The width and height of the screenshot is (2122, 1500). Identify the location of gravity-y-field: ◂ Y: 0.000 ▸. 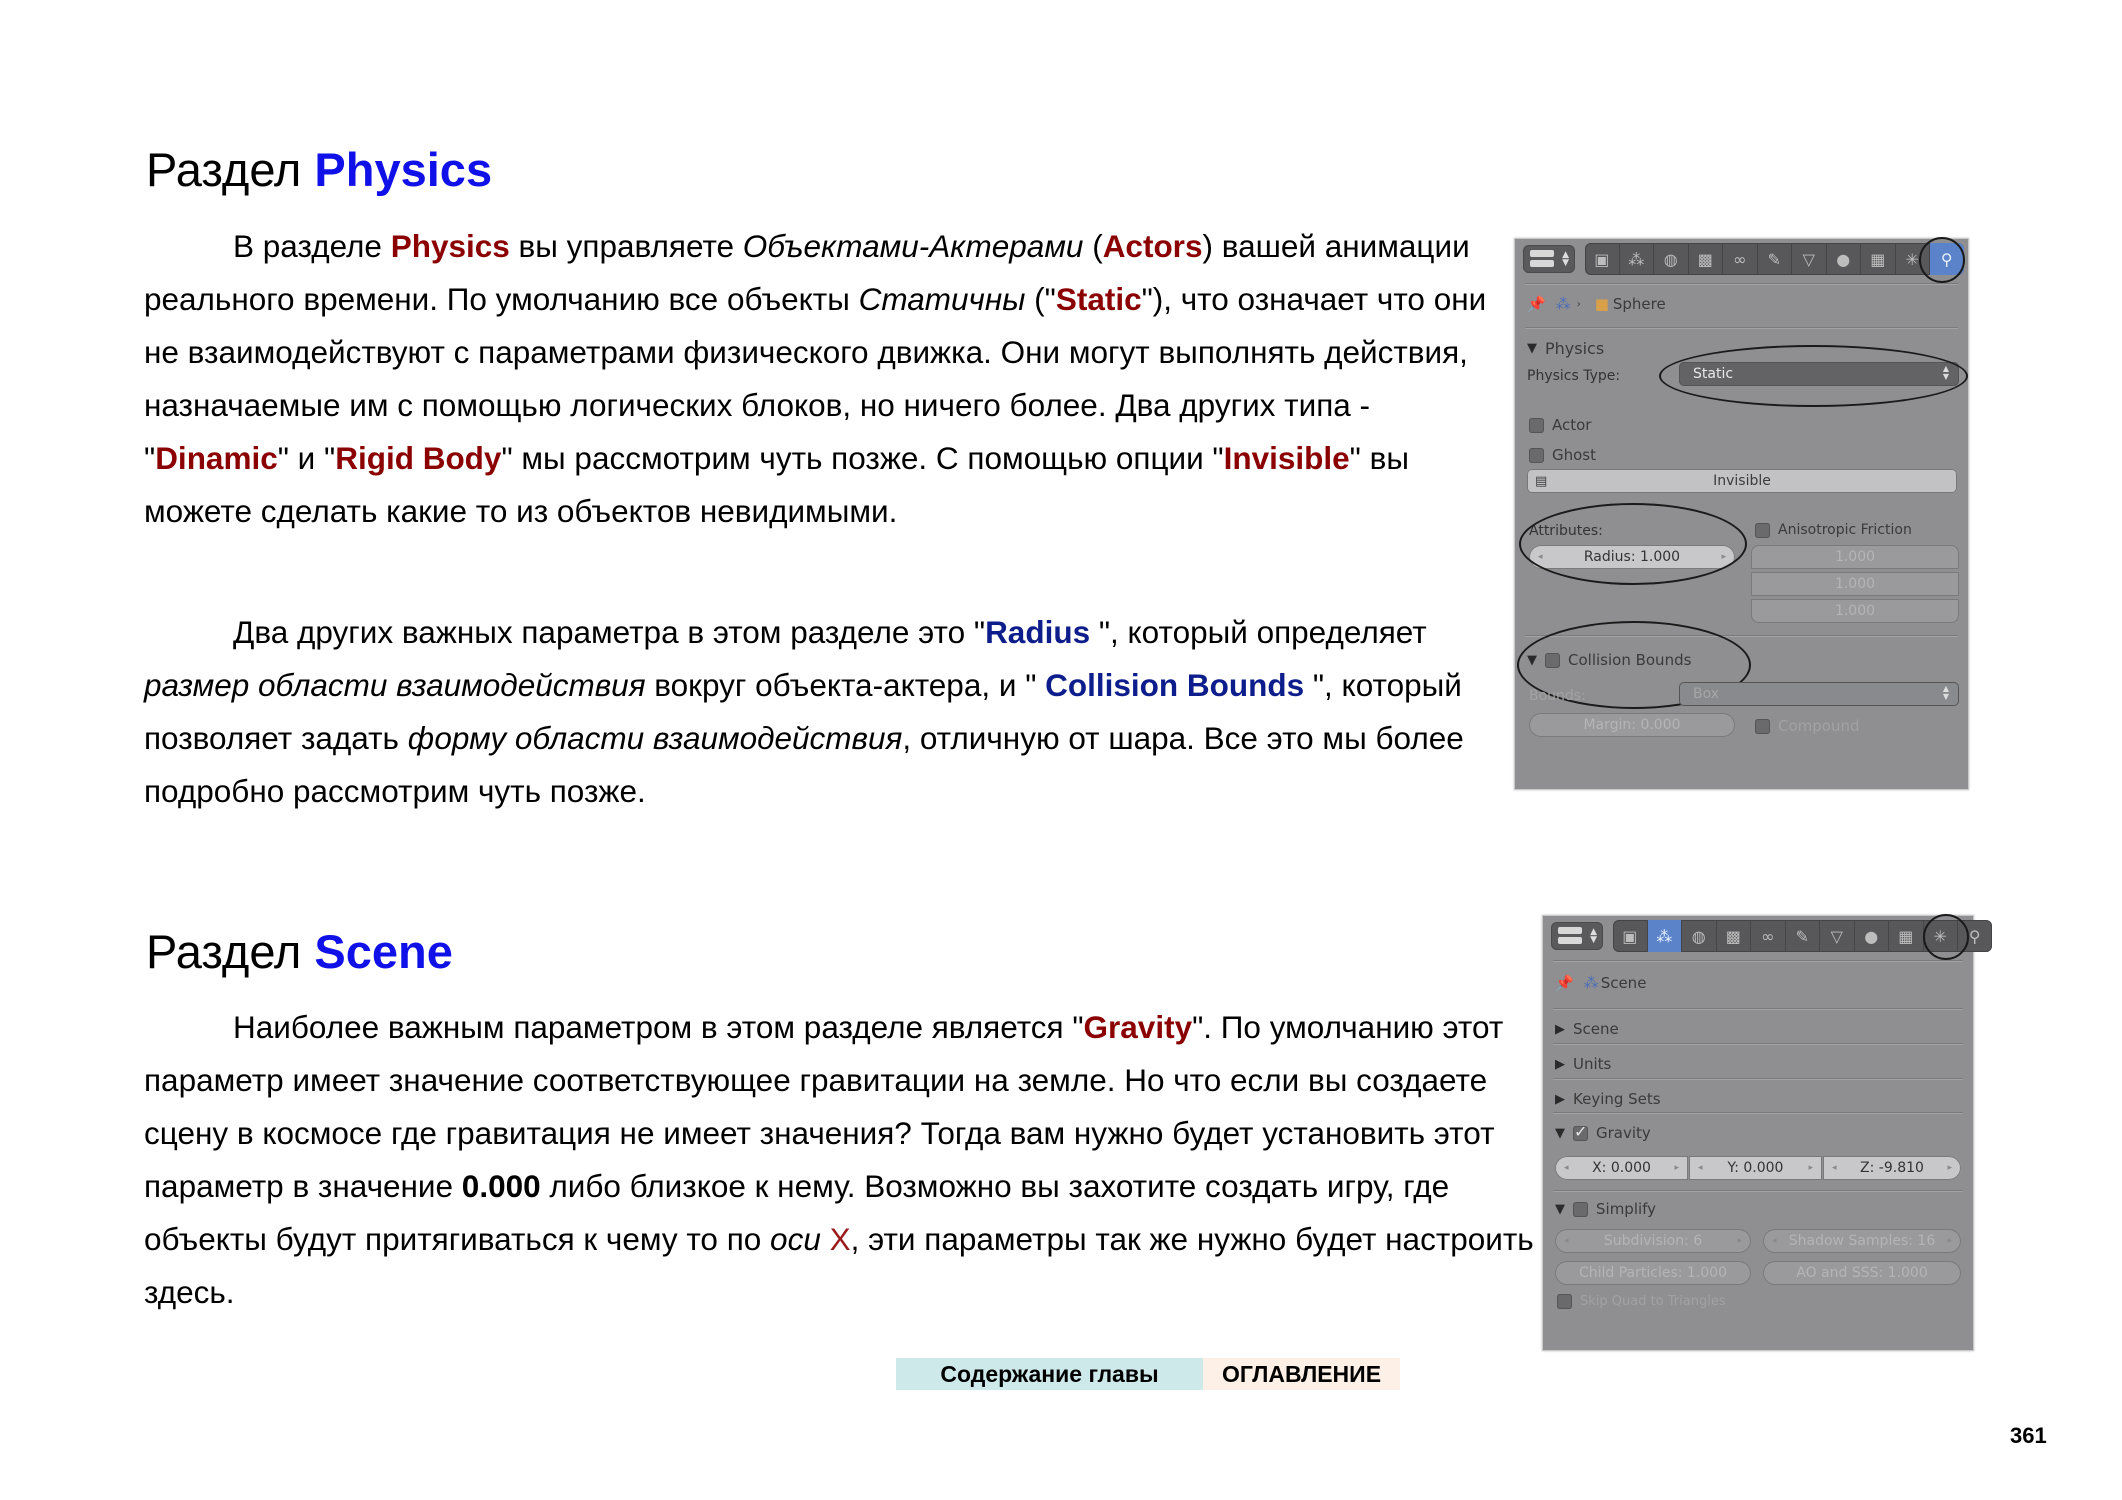
(1755, 1168).